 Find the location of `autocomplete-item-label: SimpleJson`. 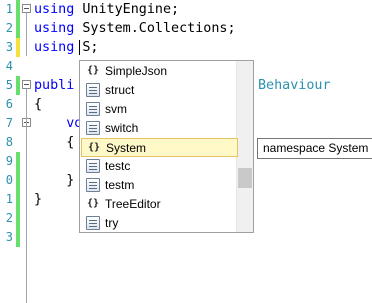

autocomplete-item-label: SimpleJson is located at coordinates (136, 71).